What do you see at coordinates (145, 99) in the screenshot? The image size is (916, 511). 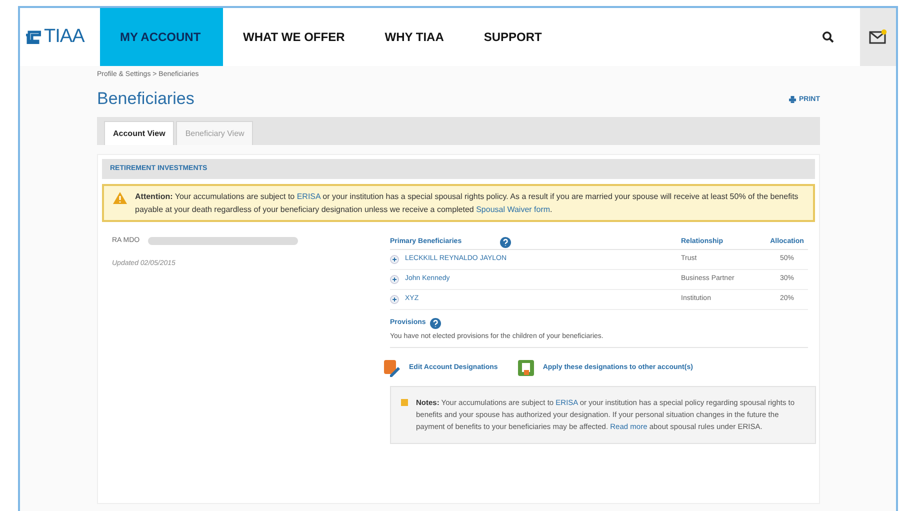 I see `page-title: Beneficiaries` at bounding box center [145, 99].